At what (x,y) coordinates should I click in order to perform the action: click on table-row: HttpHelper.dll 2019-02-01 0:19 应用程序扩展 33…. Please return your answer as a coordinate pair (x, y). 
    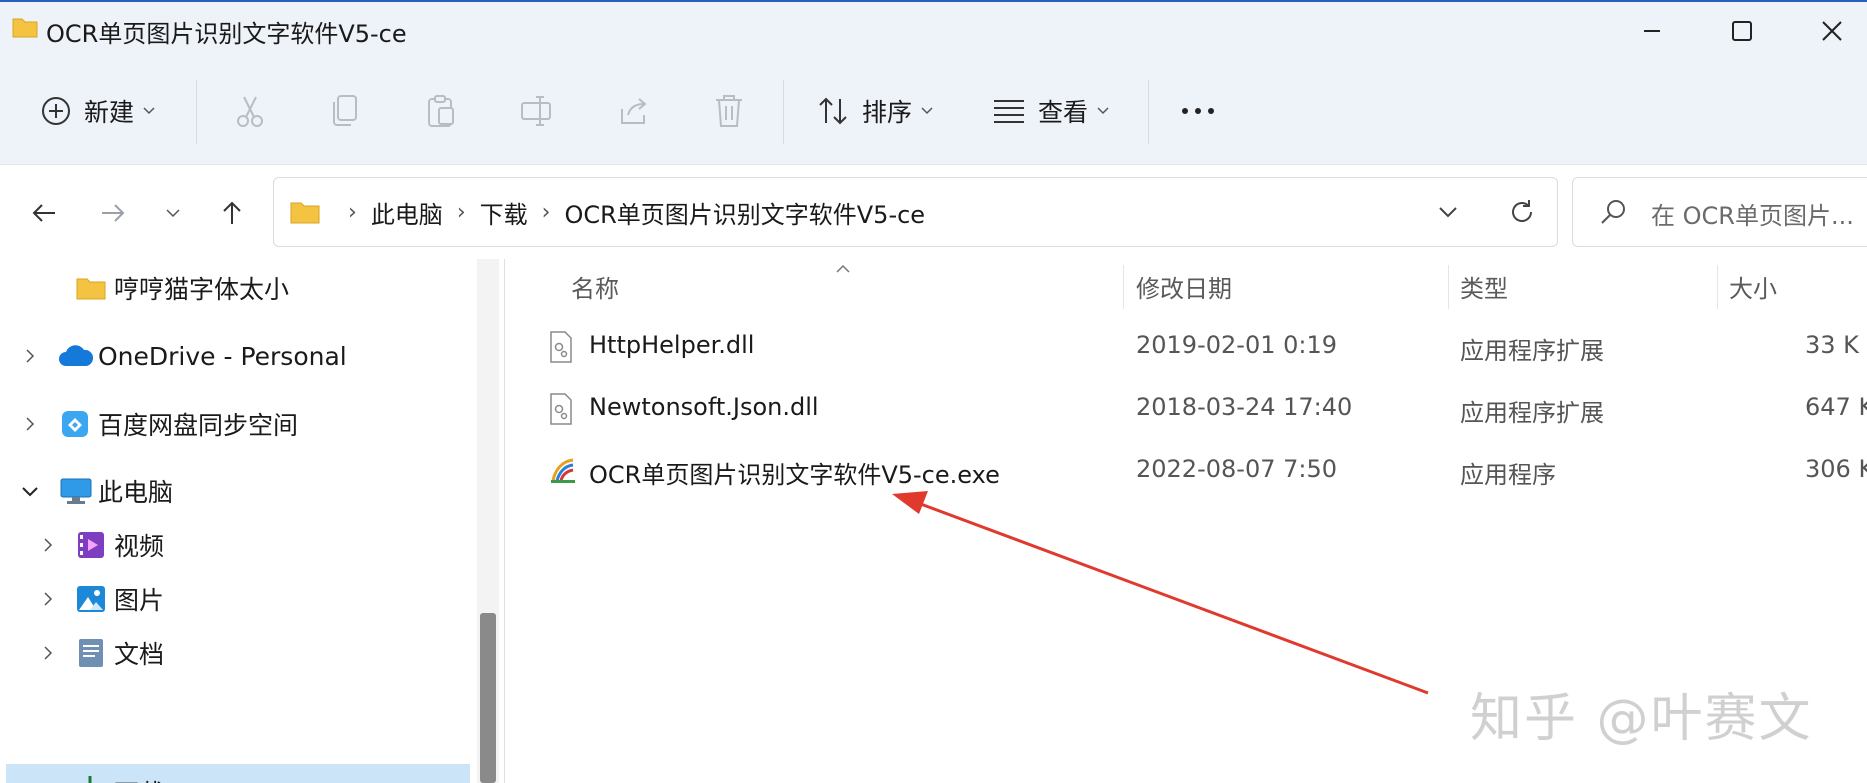
    Looking at the image, I should click on (1186, 348).